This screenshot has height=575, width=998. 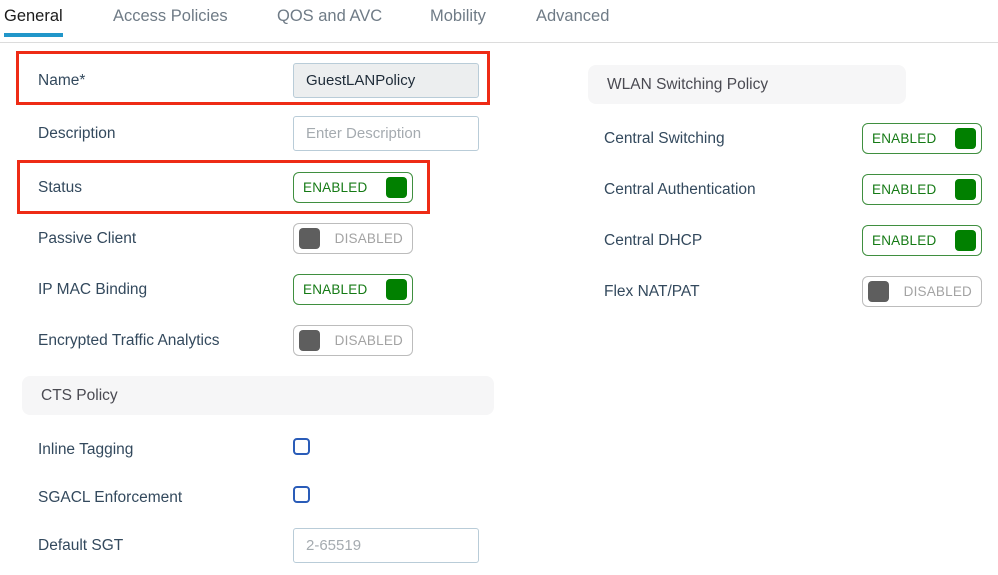 What do you see at coordinates (878, 291) in the screenshot?
I see `flex-nat-pat-toggle-knob` at bounding box center [878, 291].